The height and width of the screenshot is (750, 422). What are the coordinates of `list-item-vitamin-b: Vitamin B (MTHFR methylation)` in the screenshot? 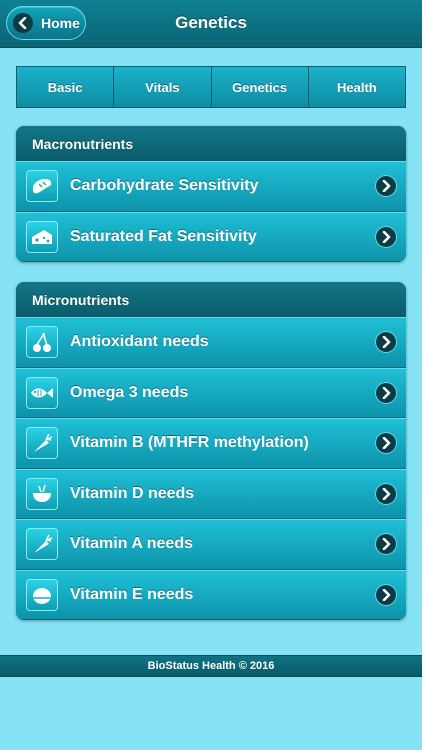 It's located at (211, 443).